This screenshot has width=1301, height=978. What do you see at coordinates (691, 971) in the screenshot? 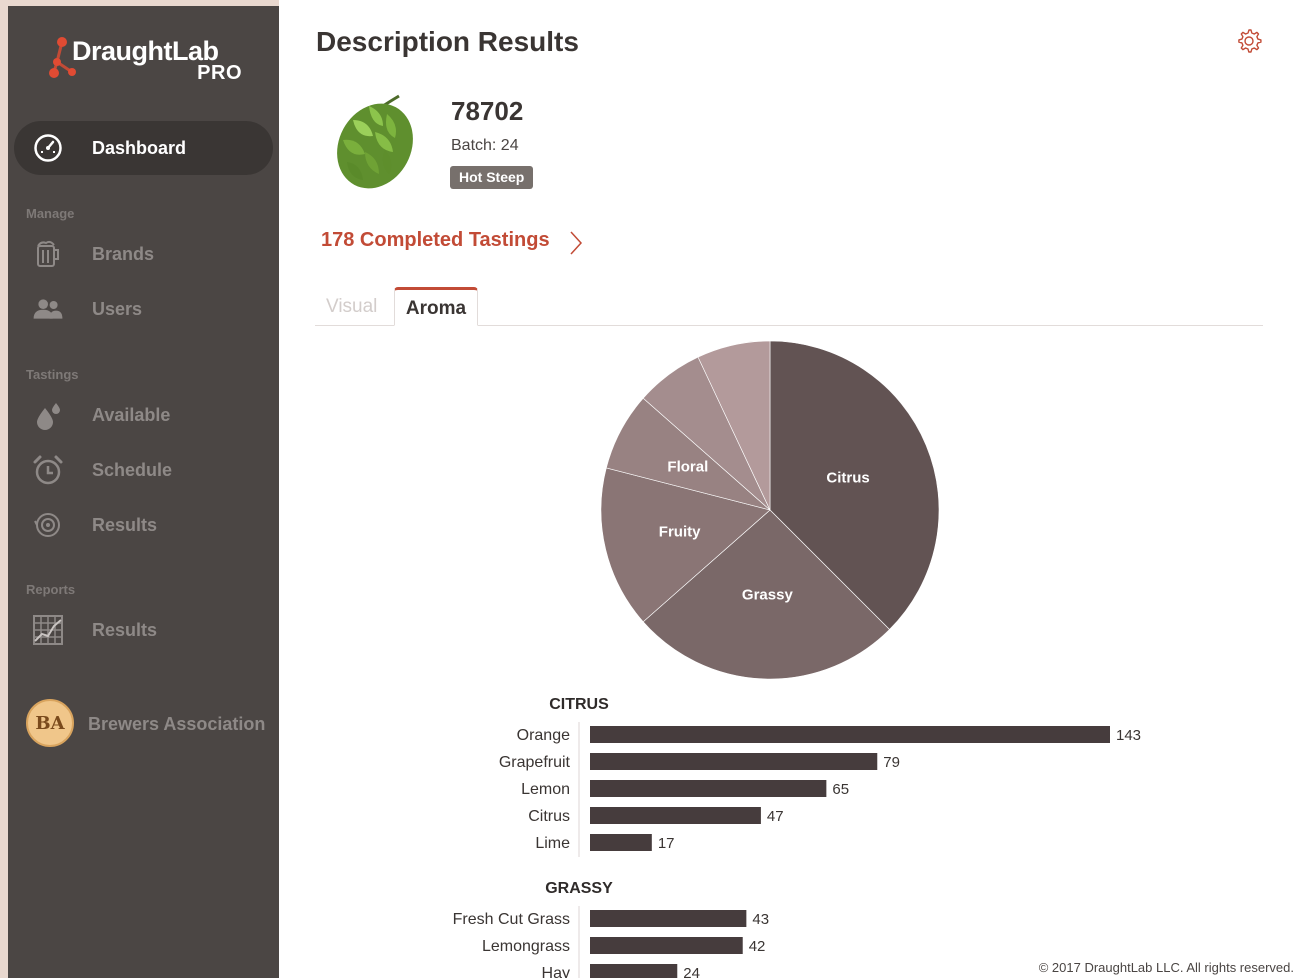
I see `bar-value-label: 24` at bounding box center [691, 971].